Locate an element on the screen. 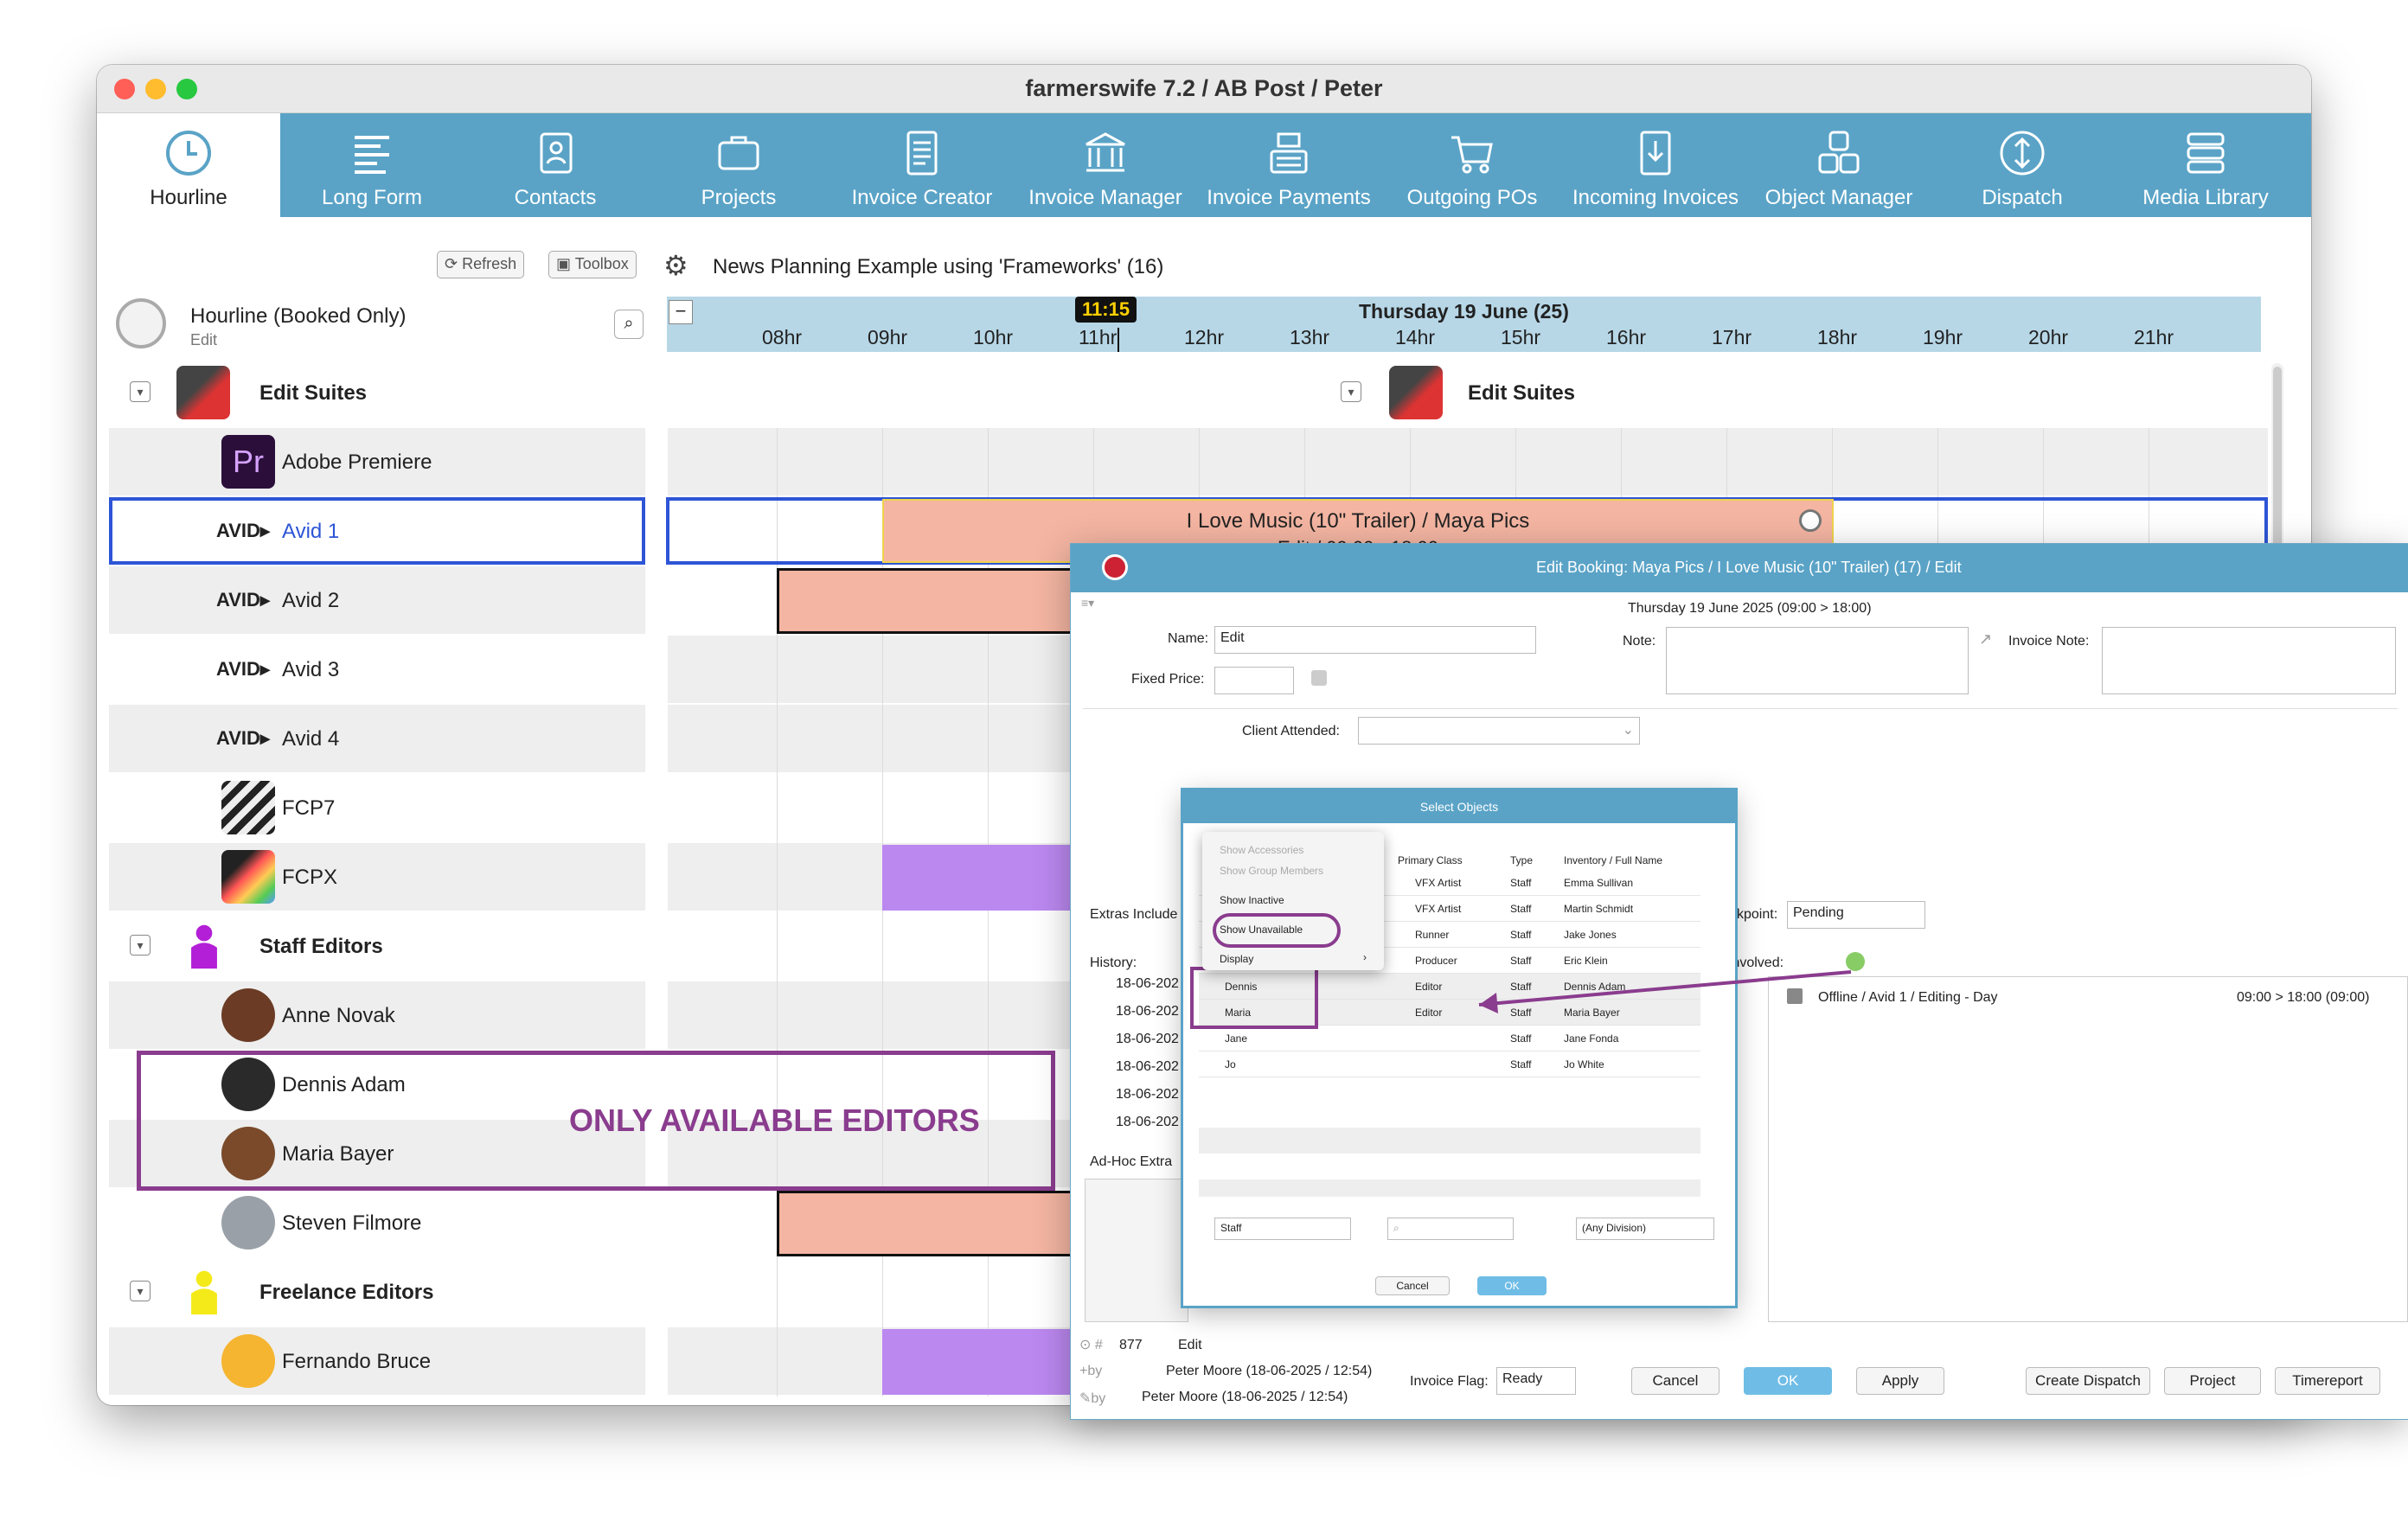 The image size is (2408, 1534). ok-button: OK is located at coordinates (1788, 1381).